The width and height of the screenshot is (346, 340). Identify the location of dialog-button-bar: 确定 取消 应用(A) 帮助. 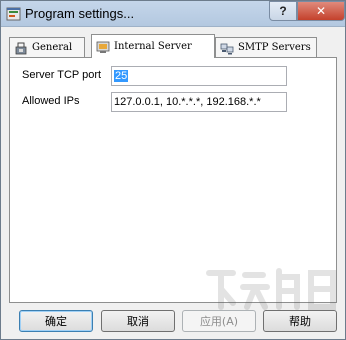
(173, 322).